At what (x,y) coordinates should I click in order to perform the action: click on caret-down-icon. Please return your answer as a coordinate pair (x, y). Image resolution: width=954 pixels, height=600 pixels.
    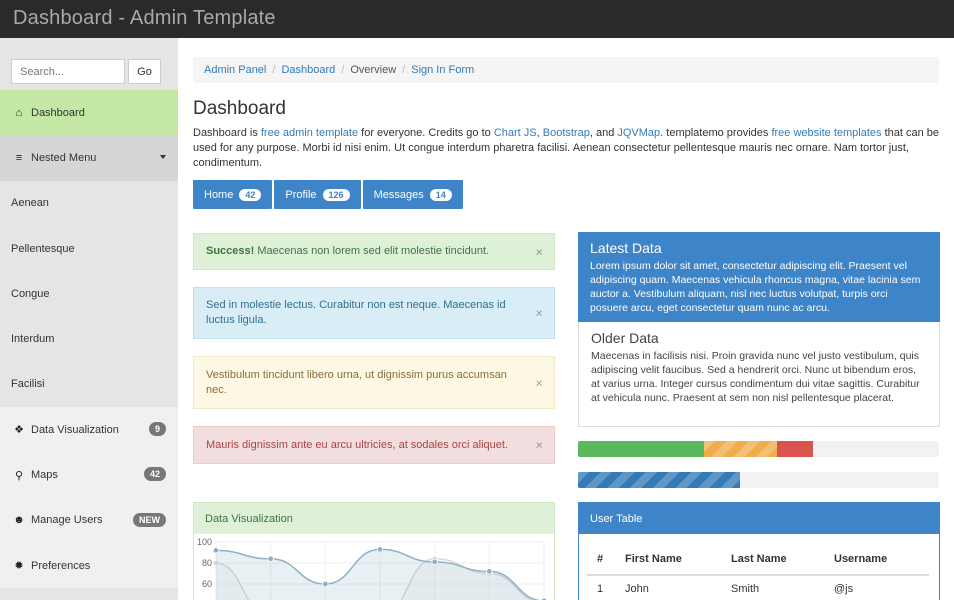
    Looking at the image, I should click on (163, 157).